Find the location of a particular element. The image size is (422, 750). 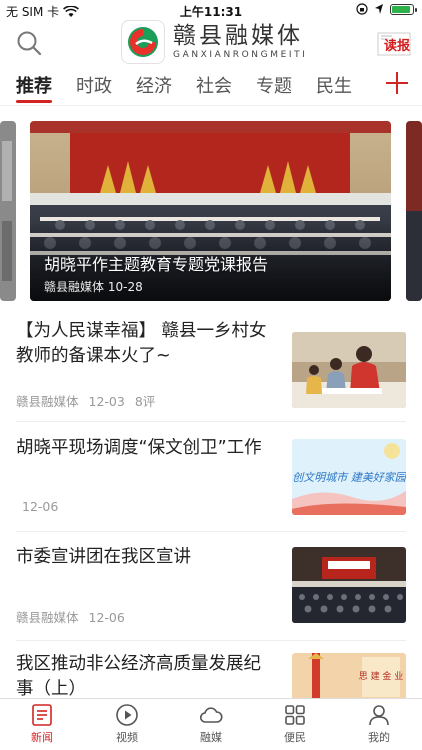

news-meta: 12-06 is located at coordinates (37, 506).